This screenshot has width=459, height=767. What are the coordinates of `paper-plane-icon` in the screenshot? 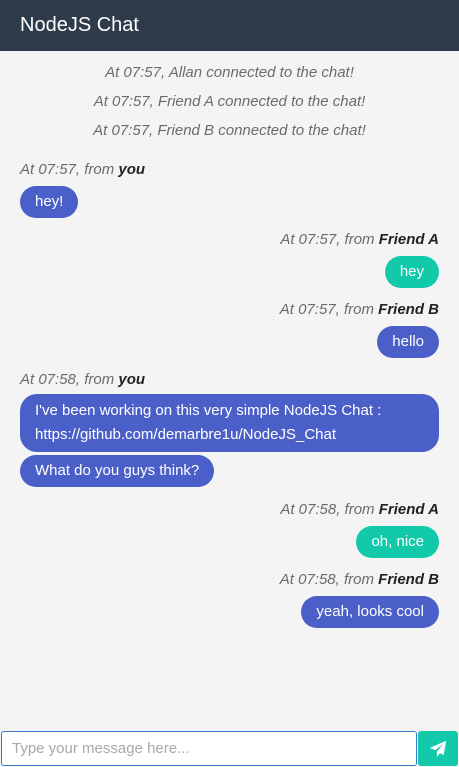 It's located at (438, 748).